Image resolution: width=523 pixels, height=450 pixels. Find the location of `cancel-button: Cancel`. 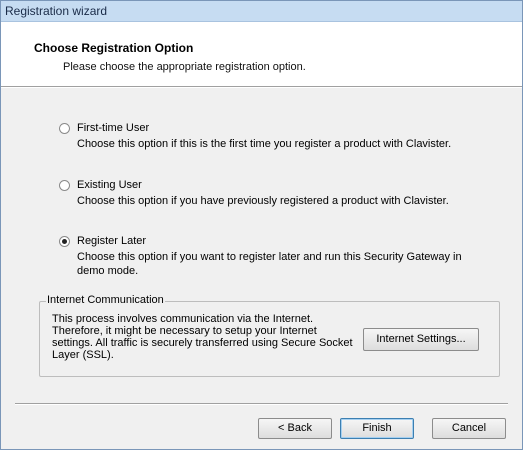

cancel-button: Cancel is located at coordinates (469, 428).